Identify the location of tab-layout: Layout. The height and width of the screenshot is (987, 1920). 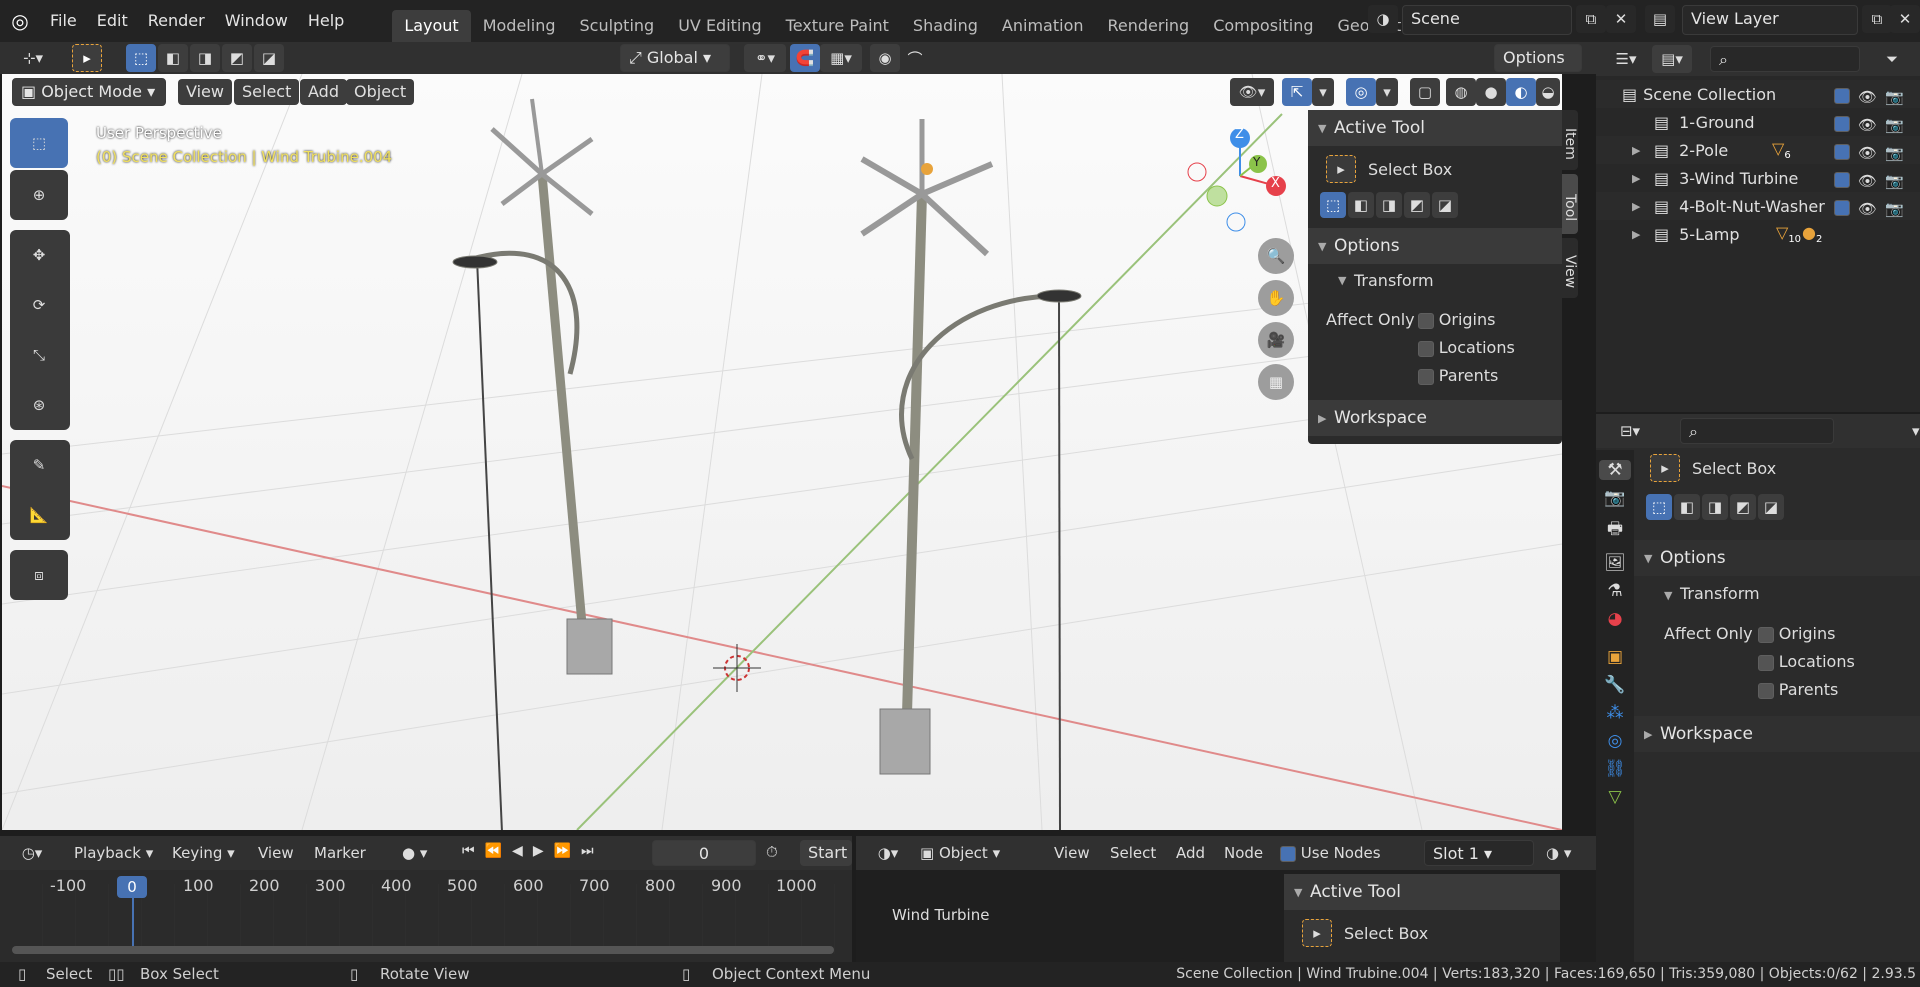
(431, 26).